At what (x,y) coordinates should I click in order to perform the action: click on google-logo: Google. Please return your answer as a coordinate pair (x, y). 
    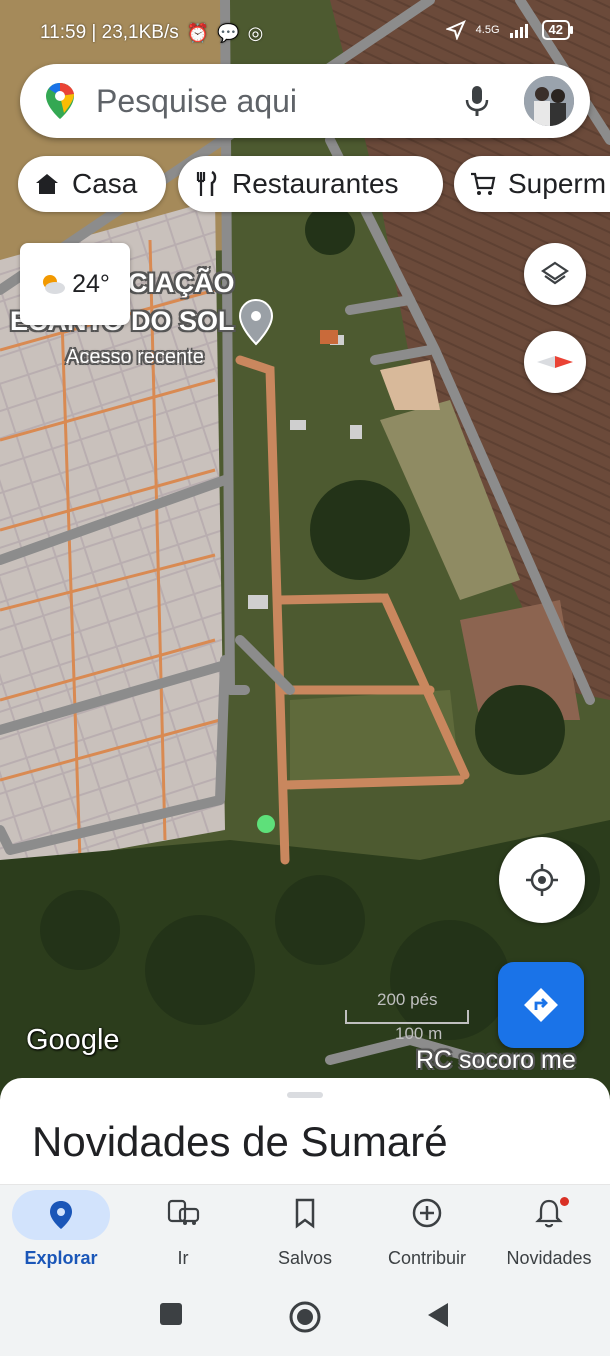
    Looking at the image, I should click on (73, 1040).